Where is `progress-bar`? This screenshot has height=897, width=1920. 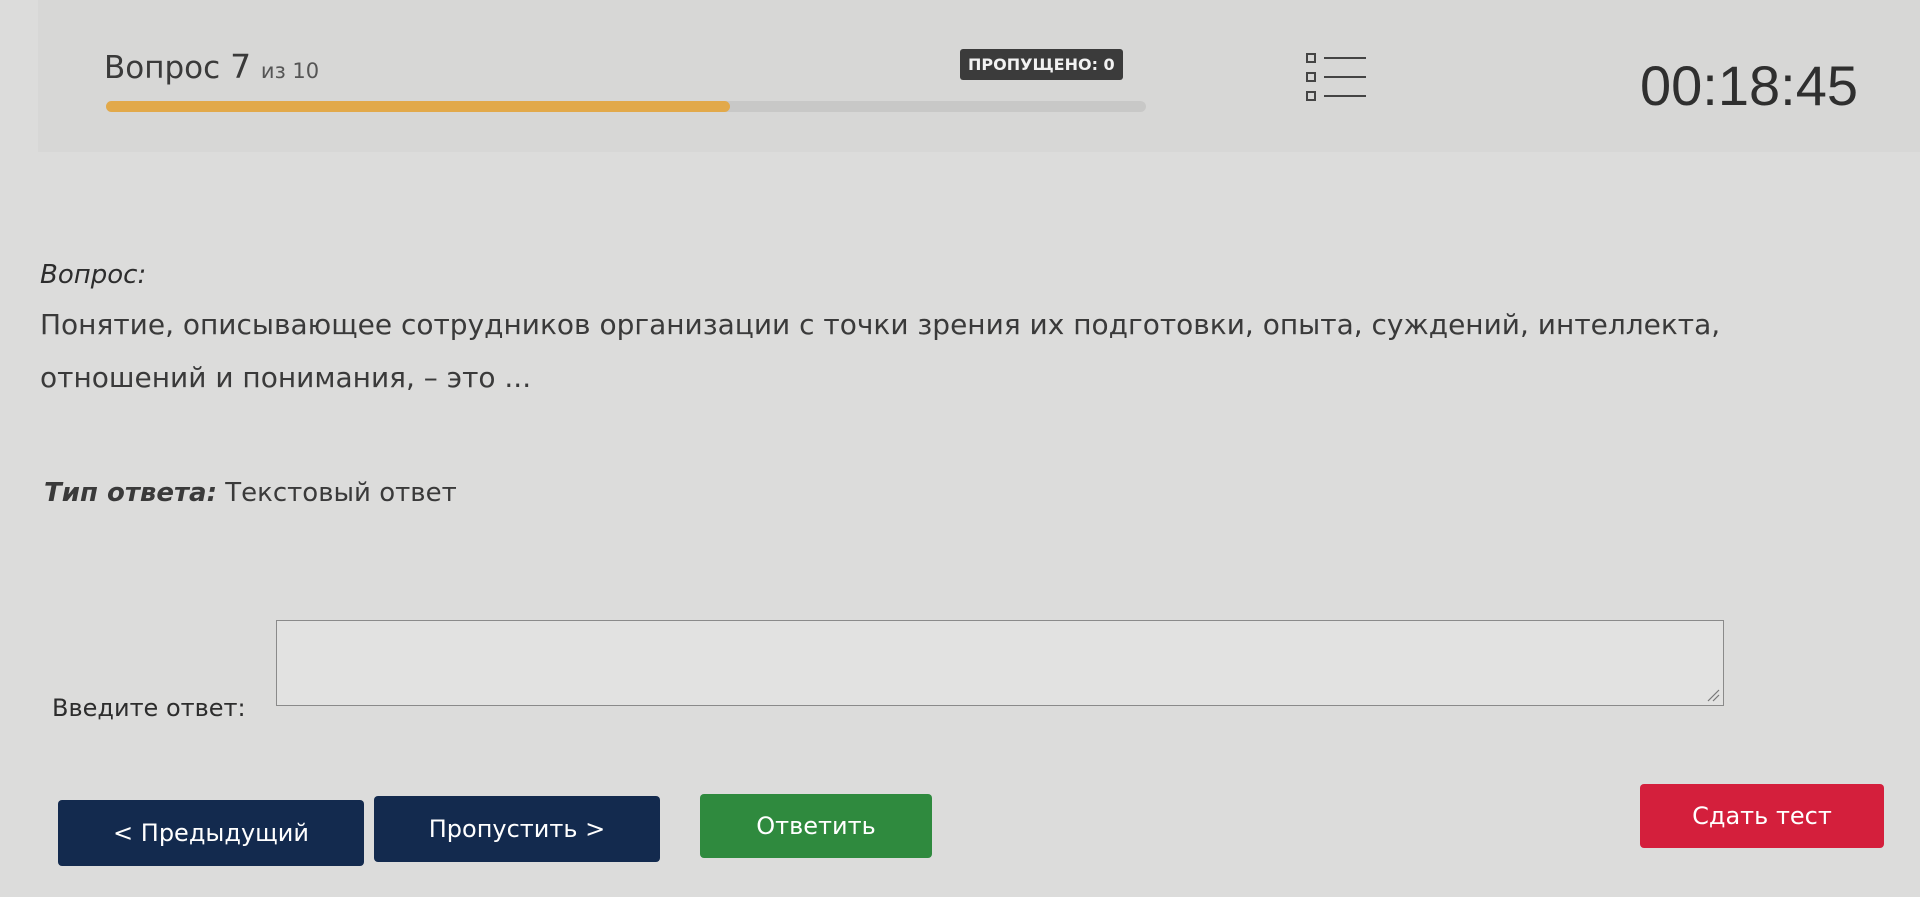
progress-bar is located at coordinates (626, 106).